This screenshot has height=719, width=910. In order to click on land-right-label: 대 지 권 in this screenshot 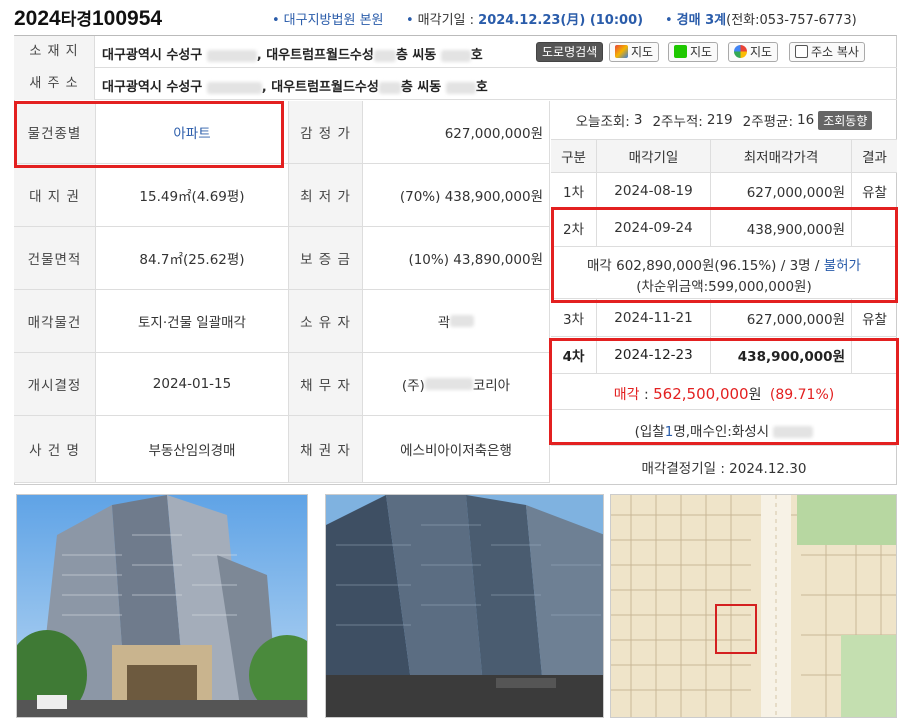, I will do `click(55, 195)`.